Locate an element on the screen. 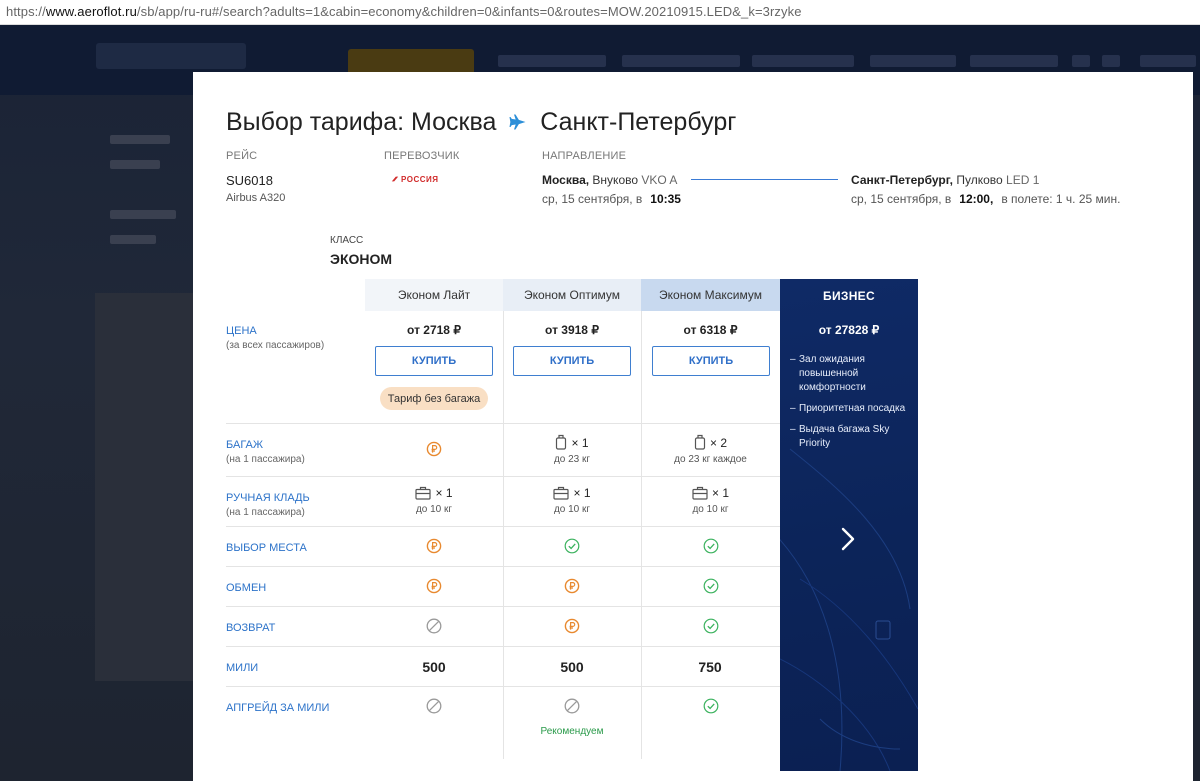 Image resolution: width=1200 pixels, height=781 pixels. arrival-airport: Пулково is located at coordinates (979, 180).